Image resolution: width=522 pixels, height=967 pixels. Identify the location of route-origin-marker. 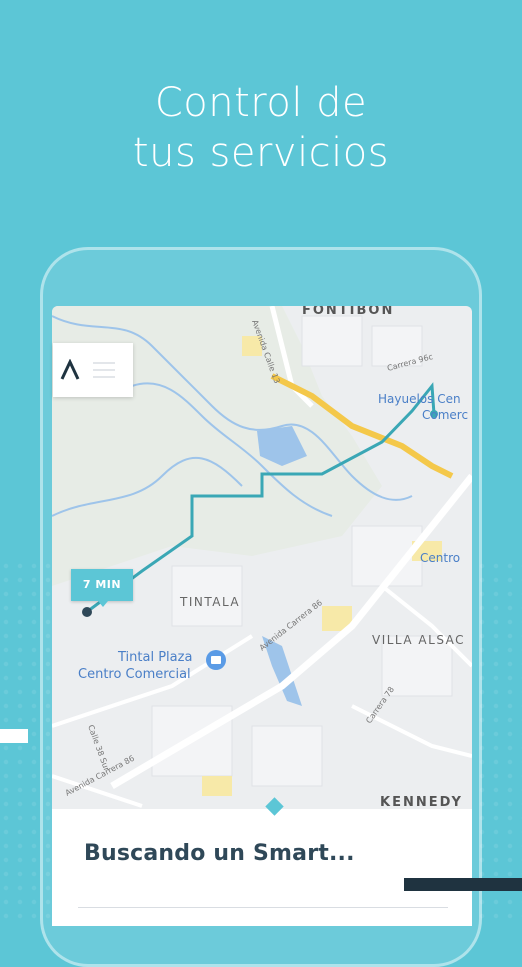
(87, 612).